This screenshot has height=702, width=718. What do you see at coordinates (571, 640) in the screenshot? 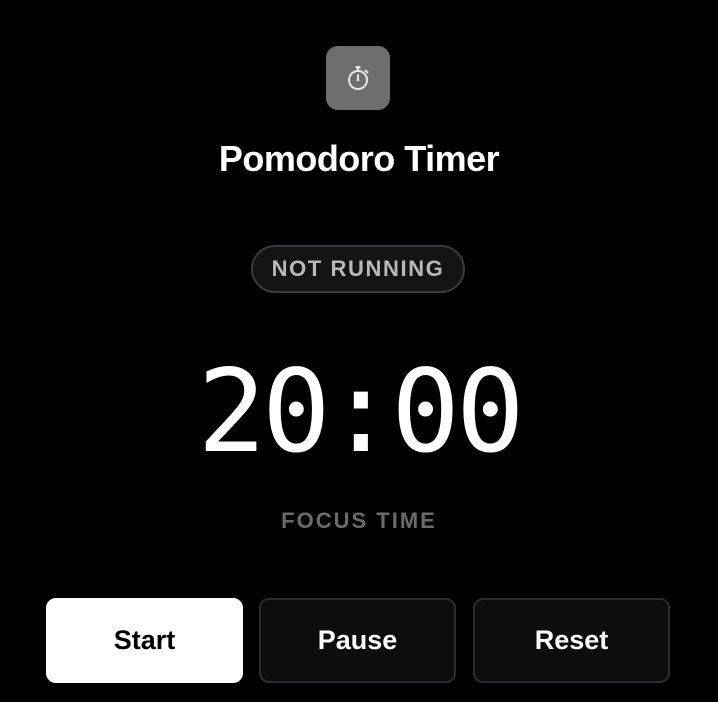
I see `reset-button: Reset` at bounding box center [571, 640].